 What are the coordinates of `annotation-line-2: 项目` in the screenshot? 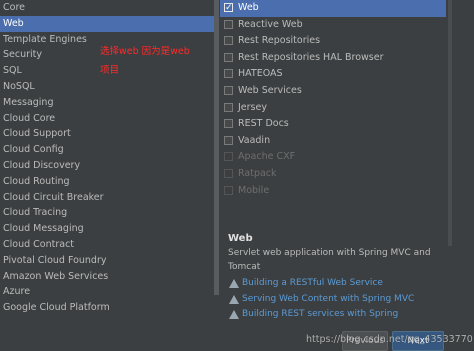 It's located at (110, 70).